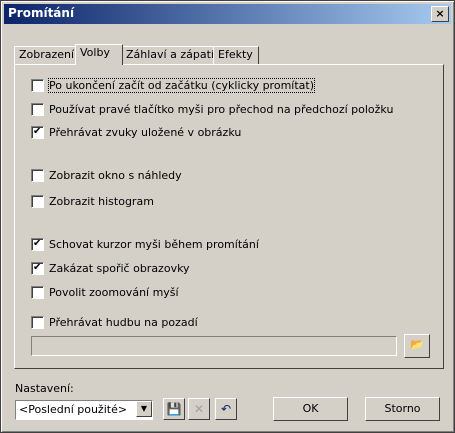 Image resolution: width=455 pixels, height=433 pixels. I want to click on option-hide-cursor: Schovat kurzor myši během promítání, so click(145, 244).